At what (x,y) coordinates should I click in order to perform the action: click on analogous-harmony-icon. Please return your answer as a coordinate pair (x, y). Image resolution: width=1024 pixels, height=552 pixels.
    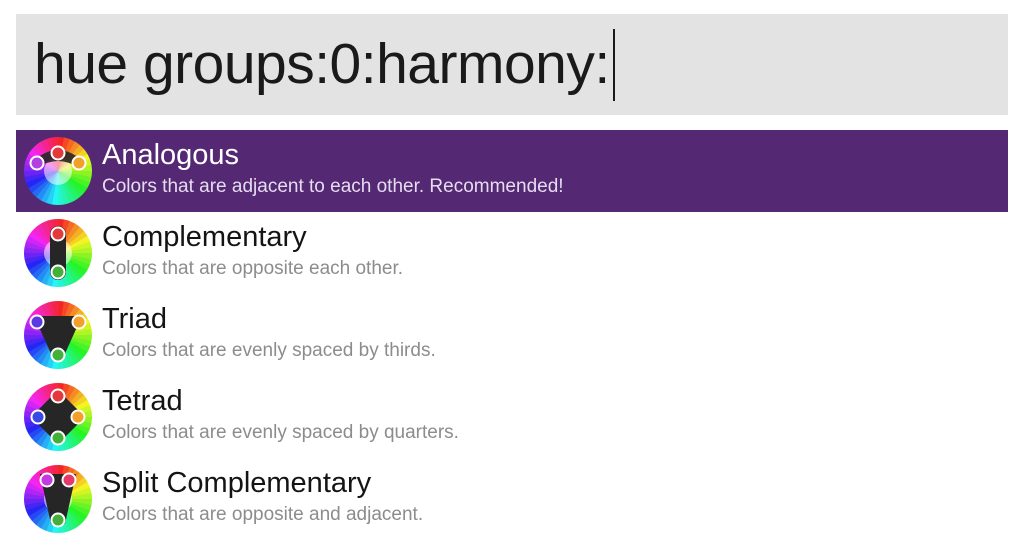
    Looking at the image, I should click on (58, 171).